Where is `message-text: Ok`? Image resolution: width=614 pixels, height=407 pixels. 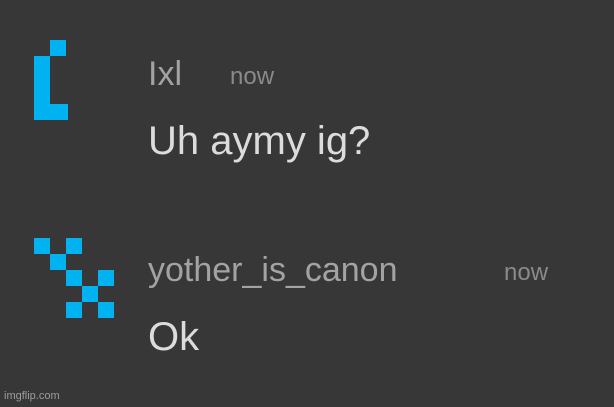
message-text: Ok is located at coordinates (174, 337).